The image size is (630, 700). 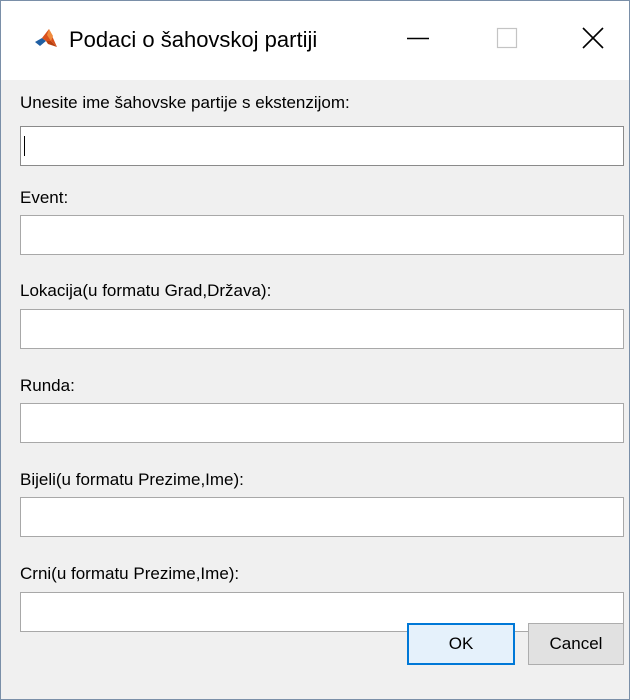 What do you see at coordinates (322, 235) in the screenshot?
I see `event-input` at bounding box center [322, 235].